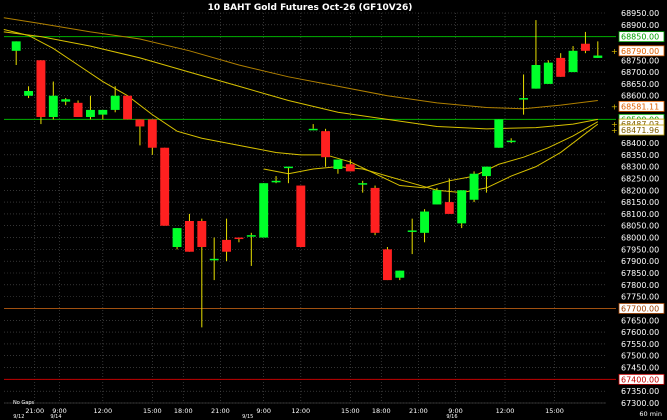 This screenshot has width=667, height=420. Describe the element at coordinates (640, 214) in the screenshot. I see `y-tick-label: 68100.00` at that location.